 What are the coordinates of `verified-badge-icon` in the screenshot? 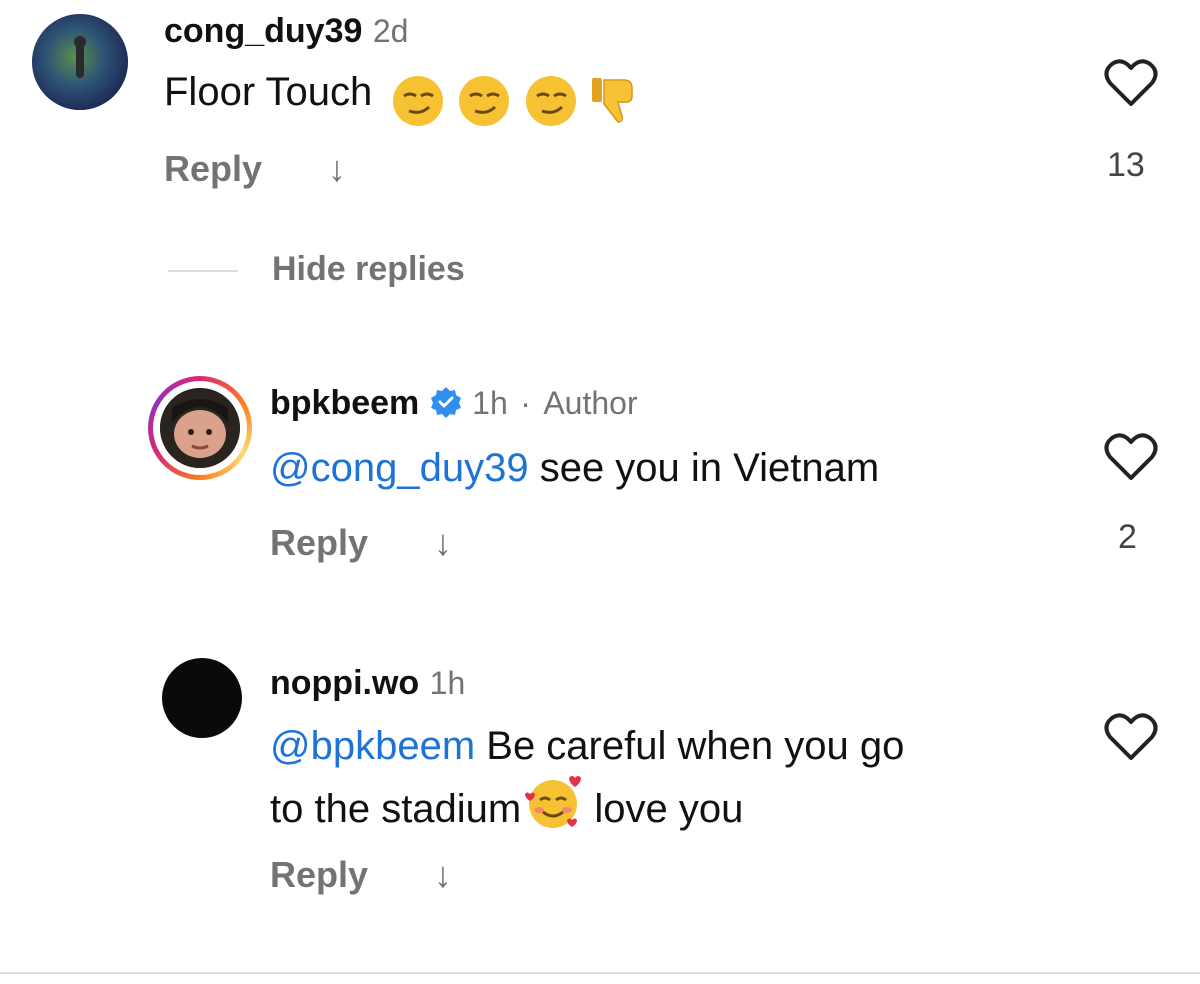 It's located at (445, 402).